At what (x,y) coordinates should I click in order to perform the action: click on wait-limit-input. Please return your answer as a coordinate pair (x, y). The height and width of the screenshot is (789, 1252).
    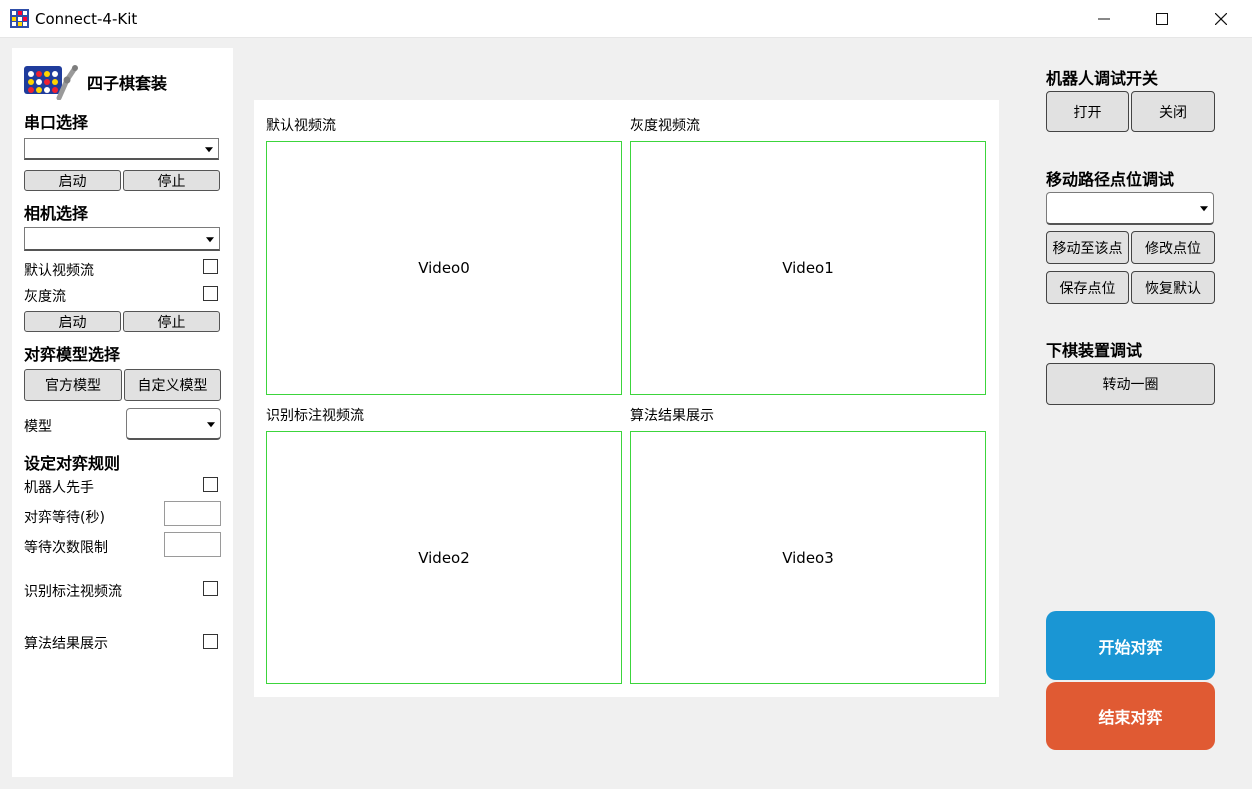
    Looking at the image, I should click on (192, 544).